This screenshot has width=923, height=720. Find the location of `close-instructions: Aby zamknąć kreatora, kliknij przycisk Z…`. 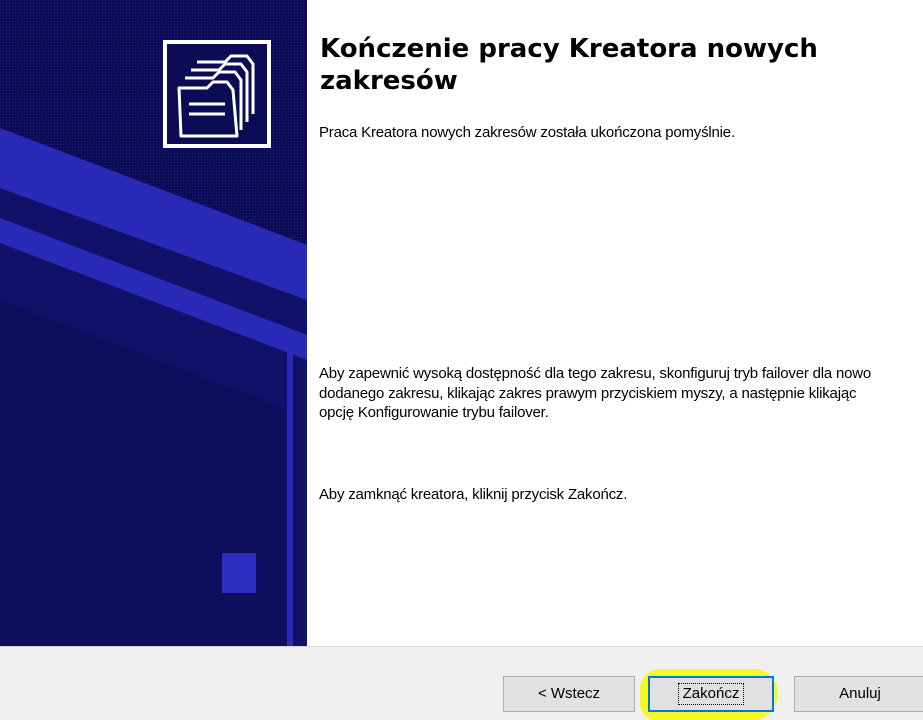

close-instructions: Aby zamknąć kreatora, kliknij przycisk Z… is located at coordinates (473, 494).